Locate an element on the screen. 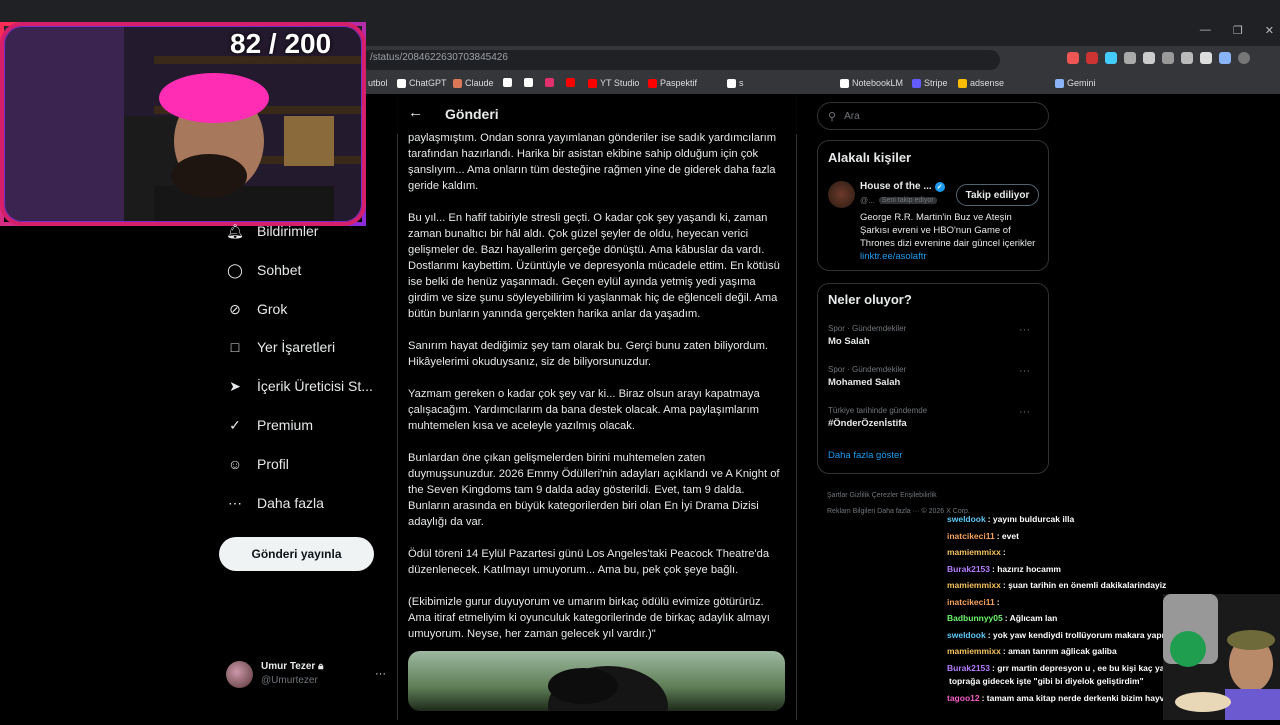 The image size is (1280, 725). chat-text: : is located at coordinates (1004, 552).